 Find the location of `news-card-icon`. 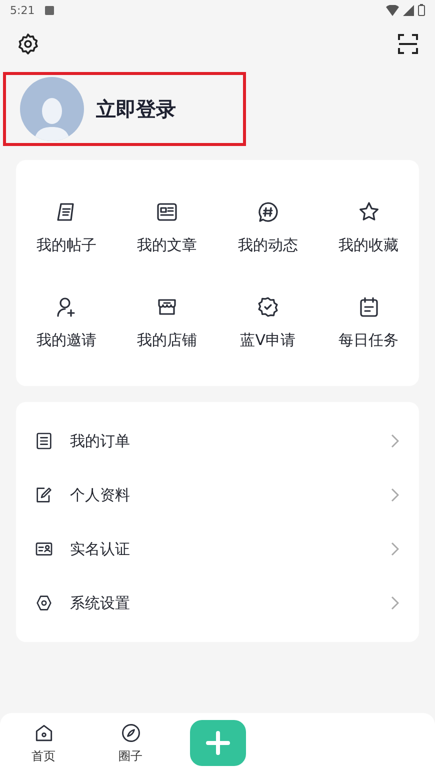

news-card-icon is located at coordinates (167, 212).